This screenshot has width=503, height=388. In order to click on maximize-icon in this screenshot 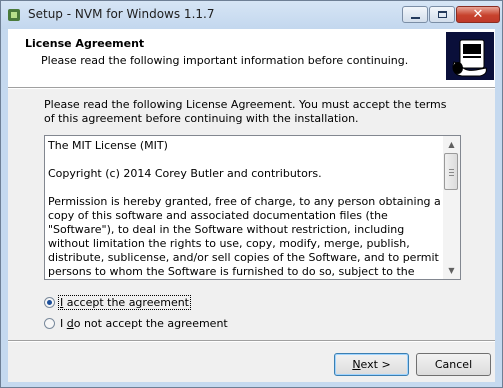, I will do `click(442, 14)`.